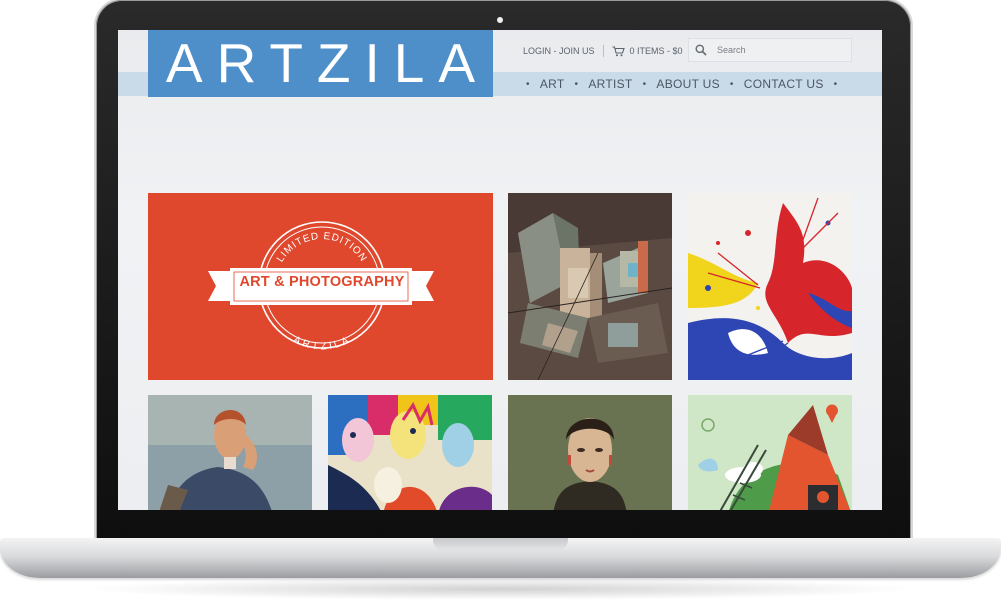 The width and height of the screenshot is (1001, 612). What do you see at coordinates (784, 84) in the screenshot?
I see `nav-item-contact-us: CONTACT US` at bounding box center [784, 84].